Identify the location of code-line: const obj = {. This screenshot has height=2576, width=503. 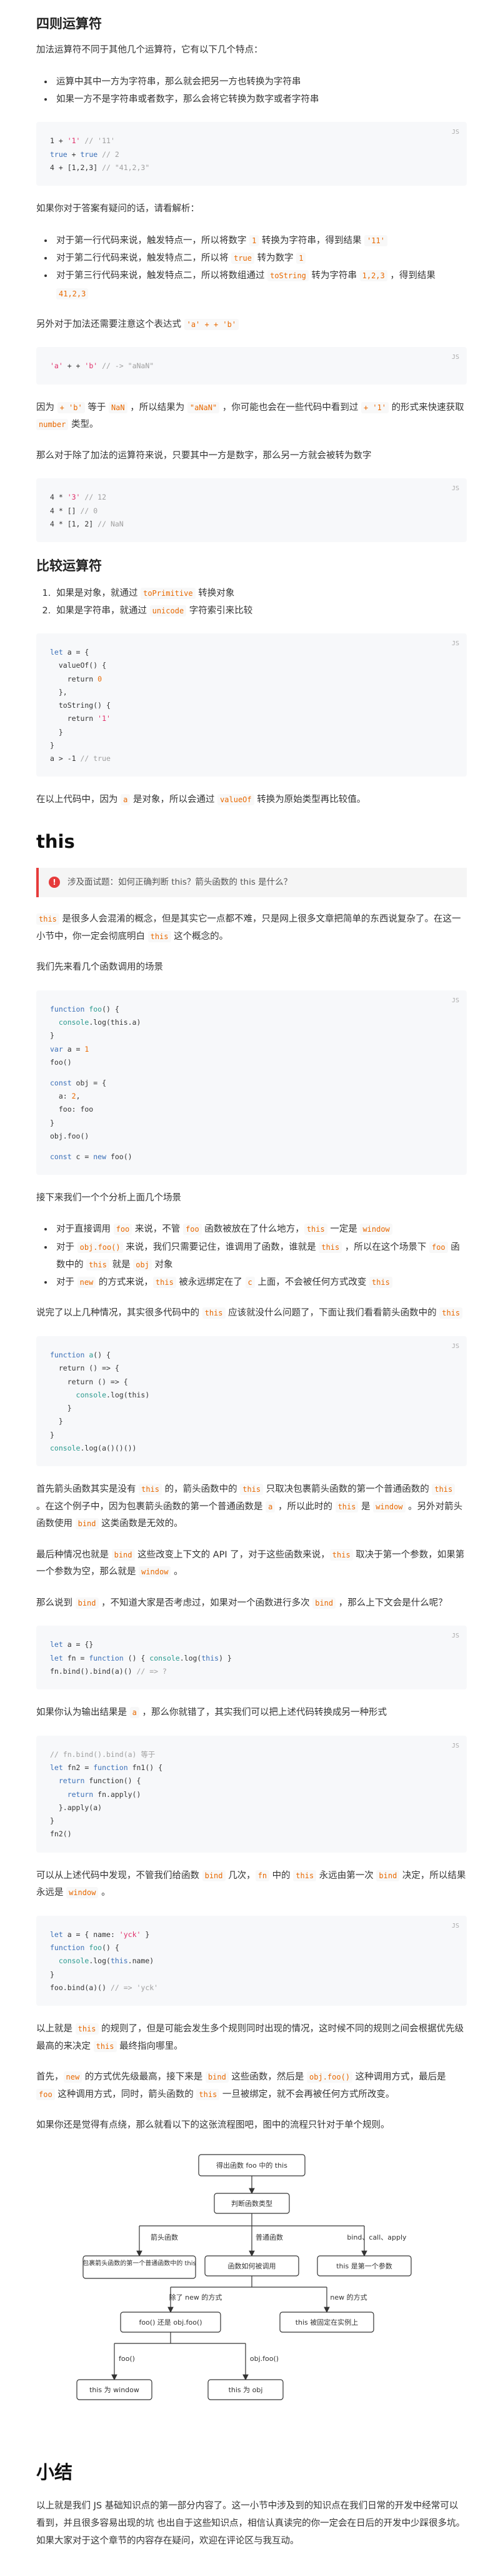
(251, 1083).